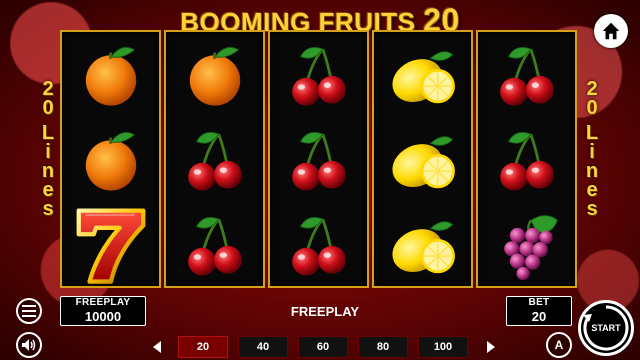 The width and height of the screenshot is (640, 360). What do you see at coordinates (323, 347) in the screenshot?
I see `bet-option-60: 60` at bounding box center [323, 347].